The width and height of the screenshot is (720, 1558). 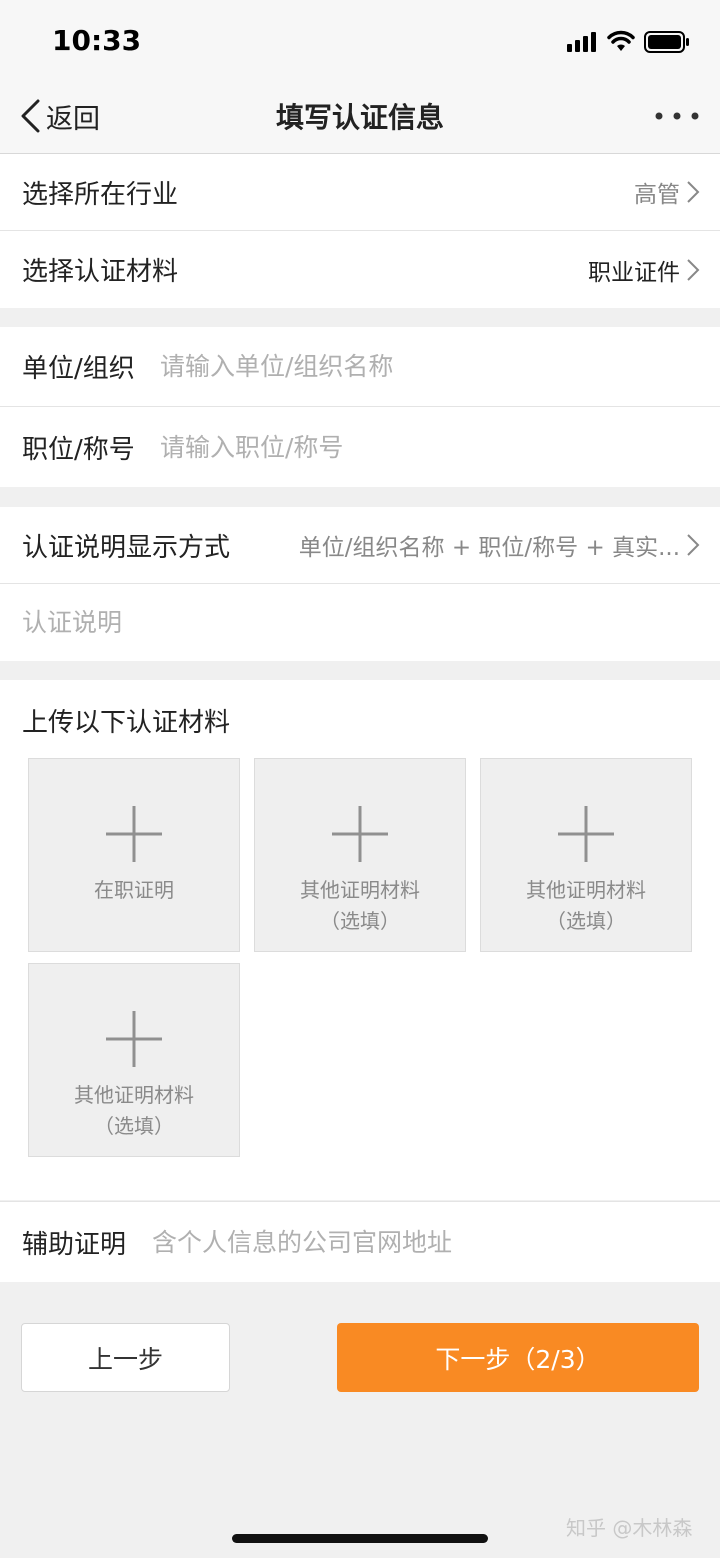 I want to click on page-title: 填写认证信息, so click(x=359, y=117).